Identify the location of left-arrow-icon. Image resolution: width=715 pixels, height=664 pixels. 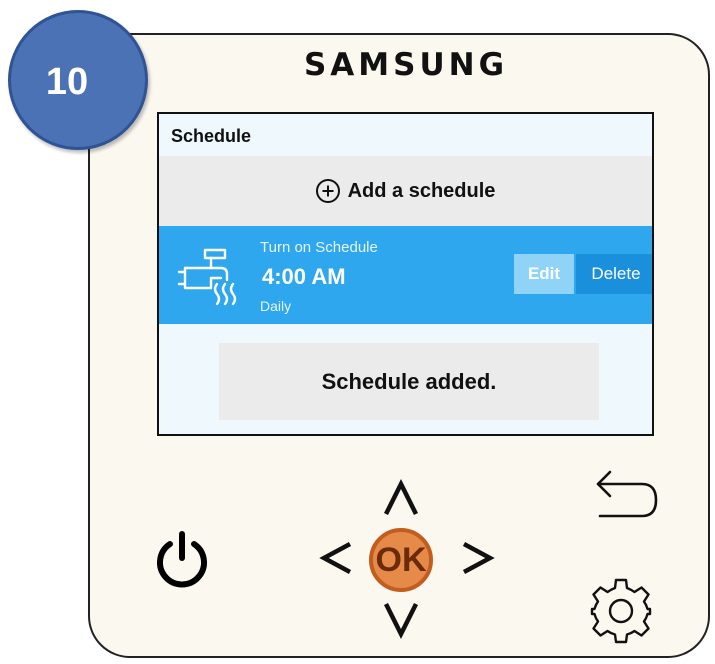
(335, 558).